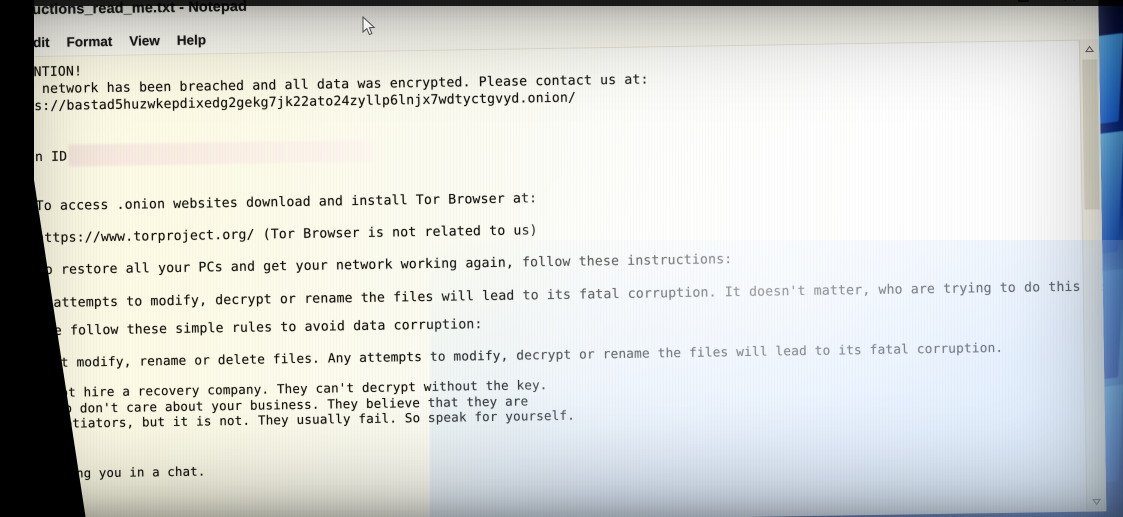 The image size is (1123, 517). I want to click on menu-item-help: Help, so click(191, 39).